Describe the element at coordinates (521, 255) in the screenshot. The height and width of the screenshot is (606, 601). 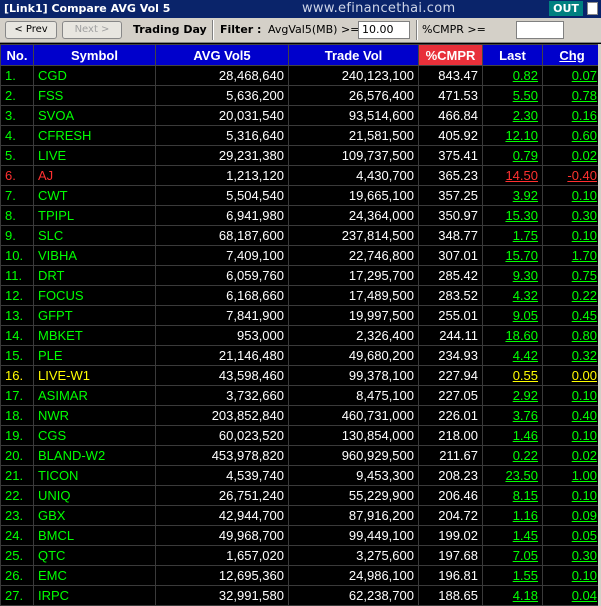
I see `row-last-link: 15.70` at that location.